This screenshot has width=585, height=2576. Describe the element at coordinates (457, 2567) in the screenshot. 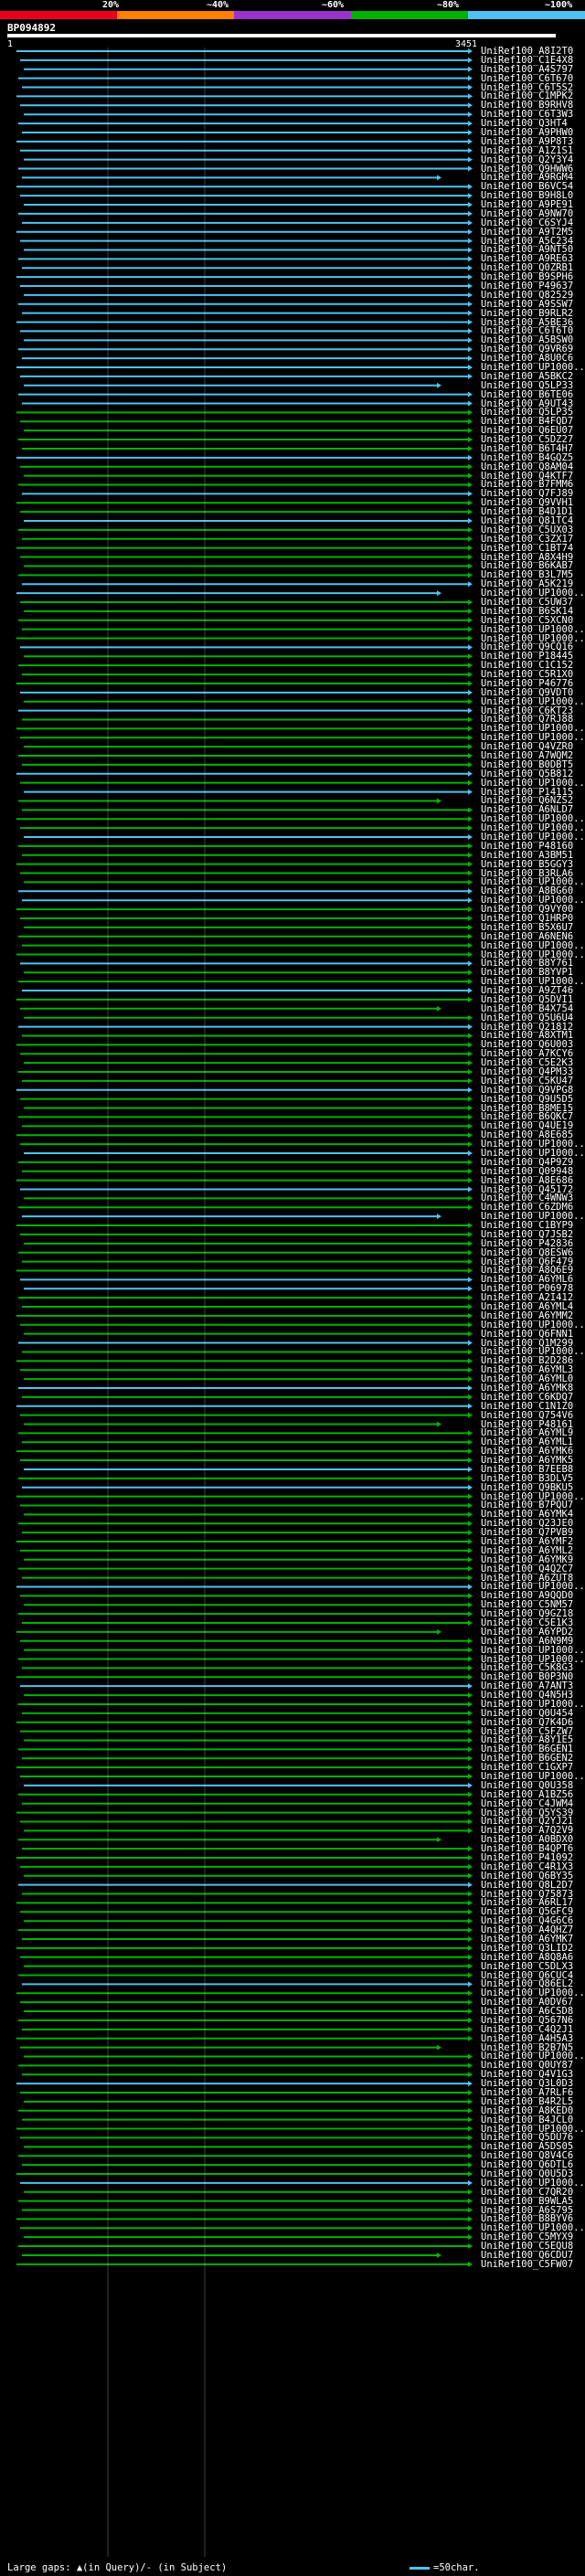

I see `scale-legend-label: =50char.` at that location.